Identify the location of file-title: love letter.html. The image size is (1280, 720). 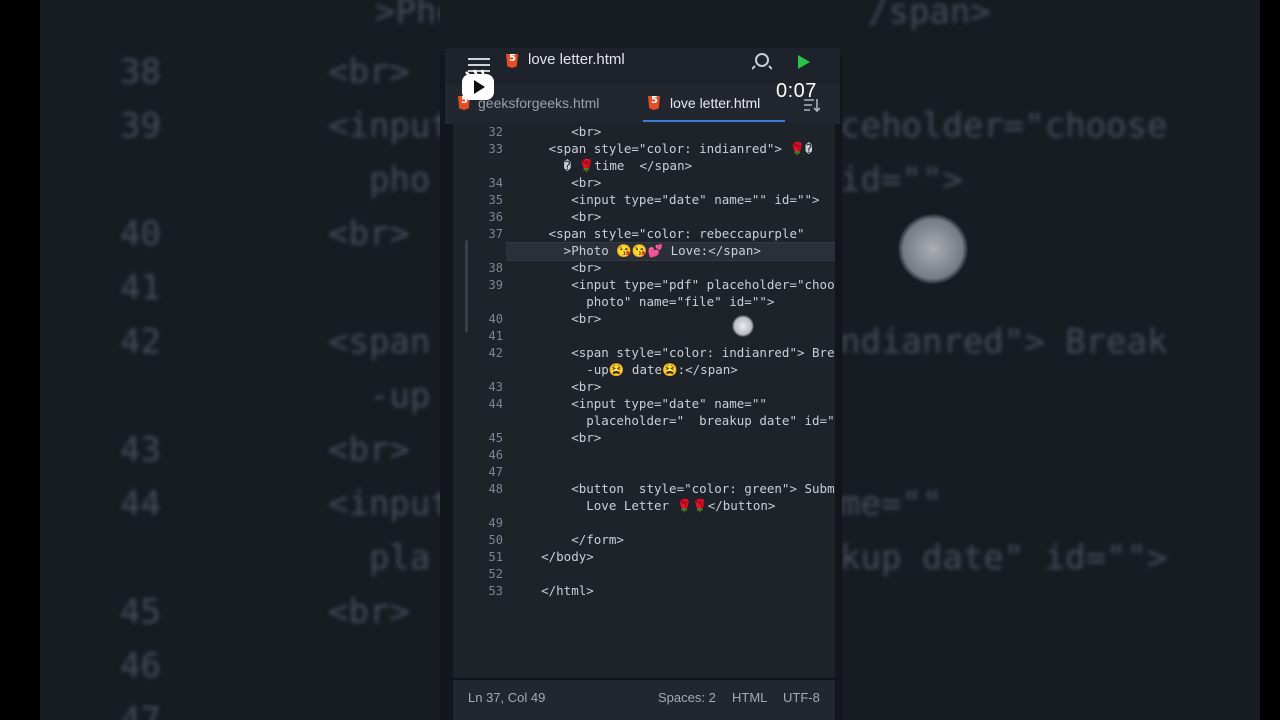
(576, 59).